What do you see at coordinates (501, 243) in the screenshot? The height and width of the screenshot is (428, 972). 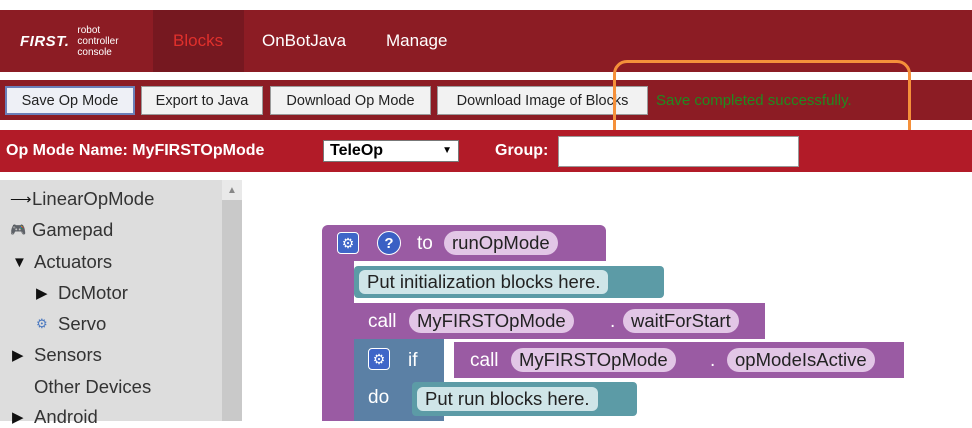 I see `function-name-field: runOpMode` at bounding box center [501, 243].